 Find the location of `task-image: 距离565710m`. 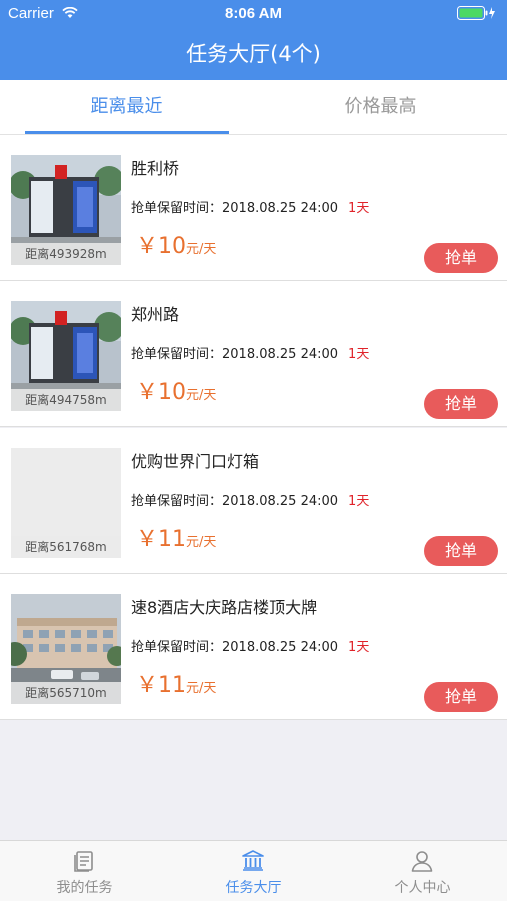

task-image: 距离565710m is located at coordinates (66, 649).